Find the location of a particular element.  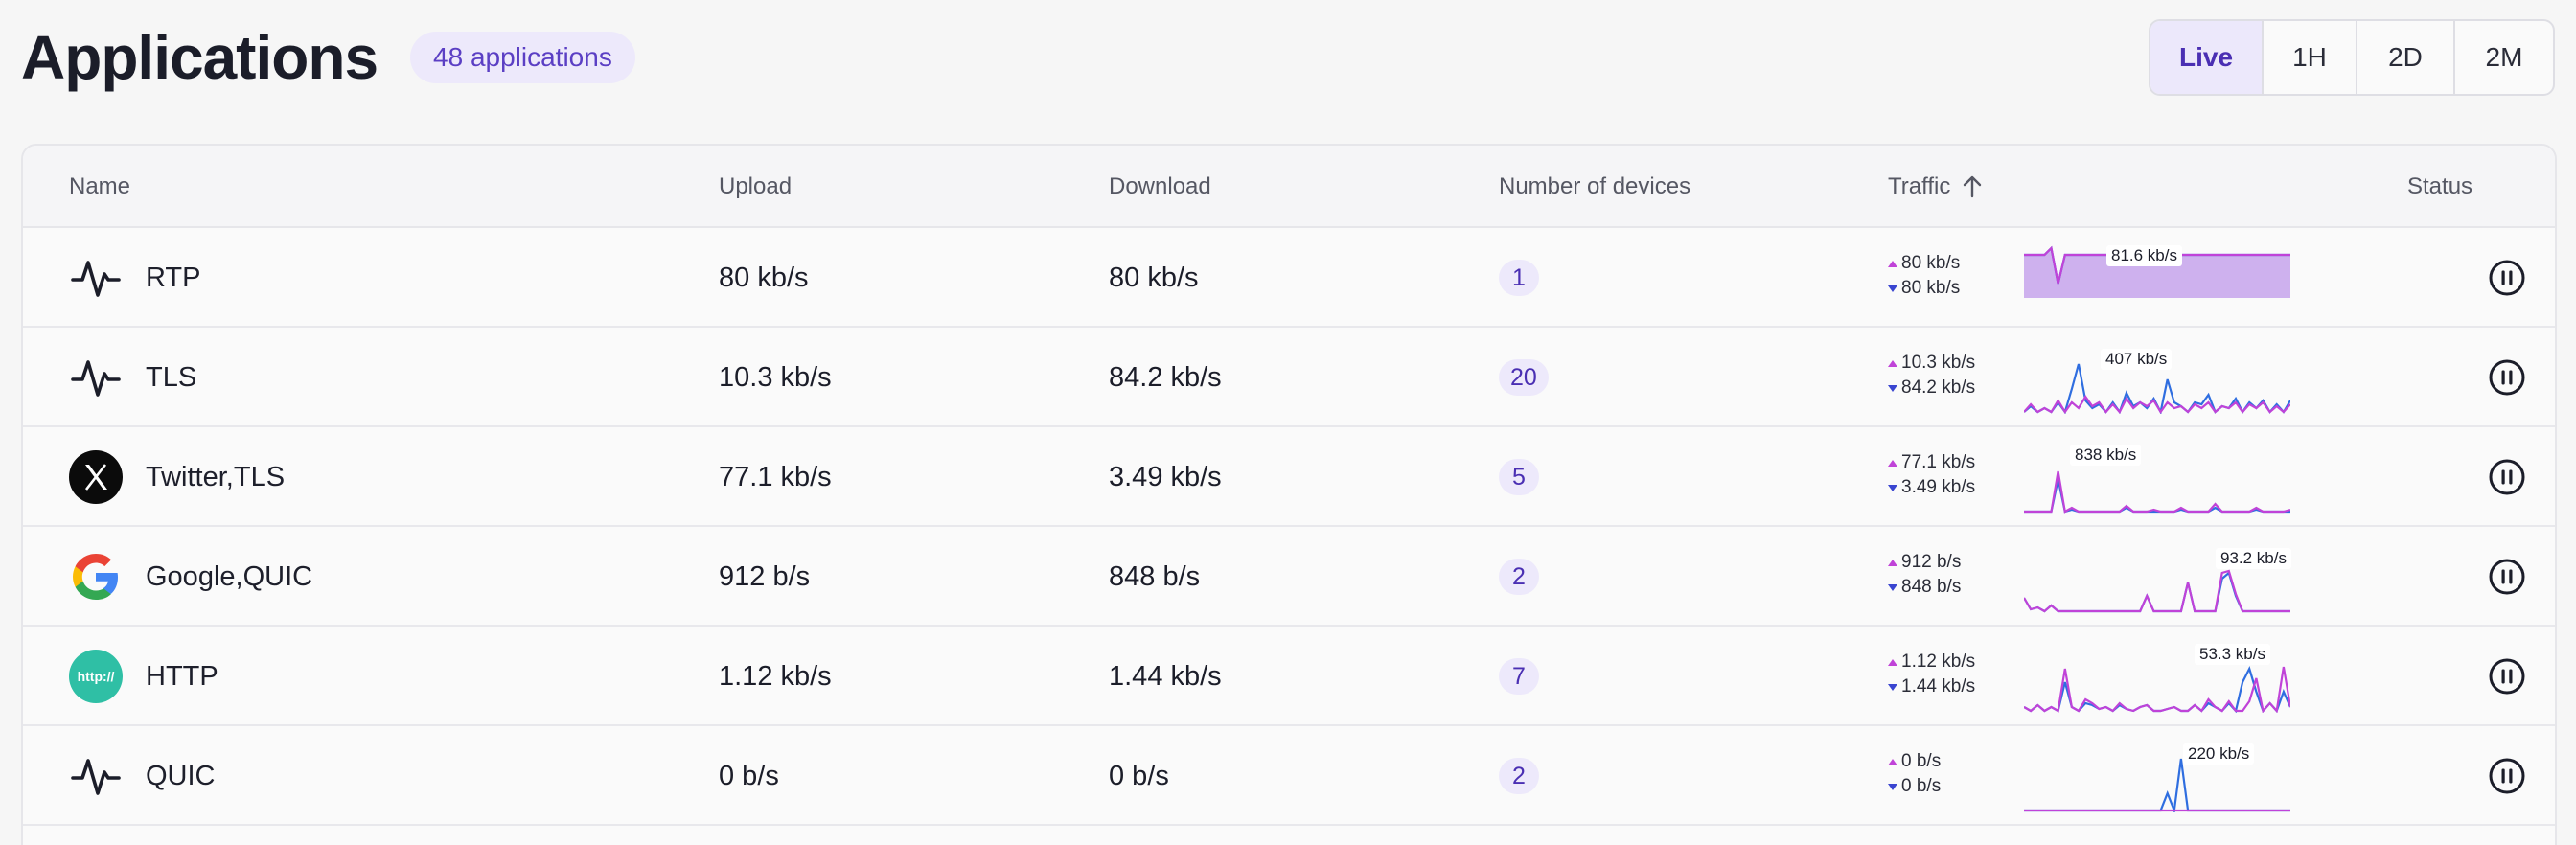

traffic-upload-value: 1.12 kb/s is located at coordinates (1938, 661).